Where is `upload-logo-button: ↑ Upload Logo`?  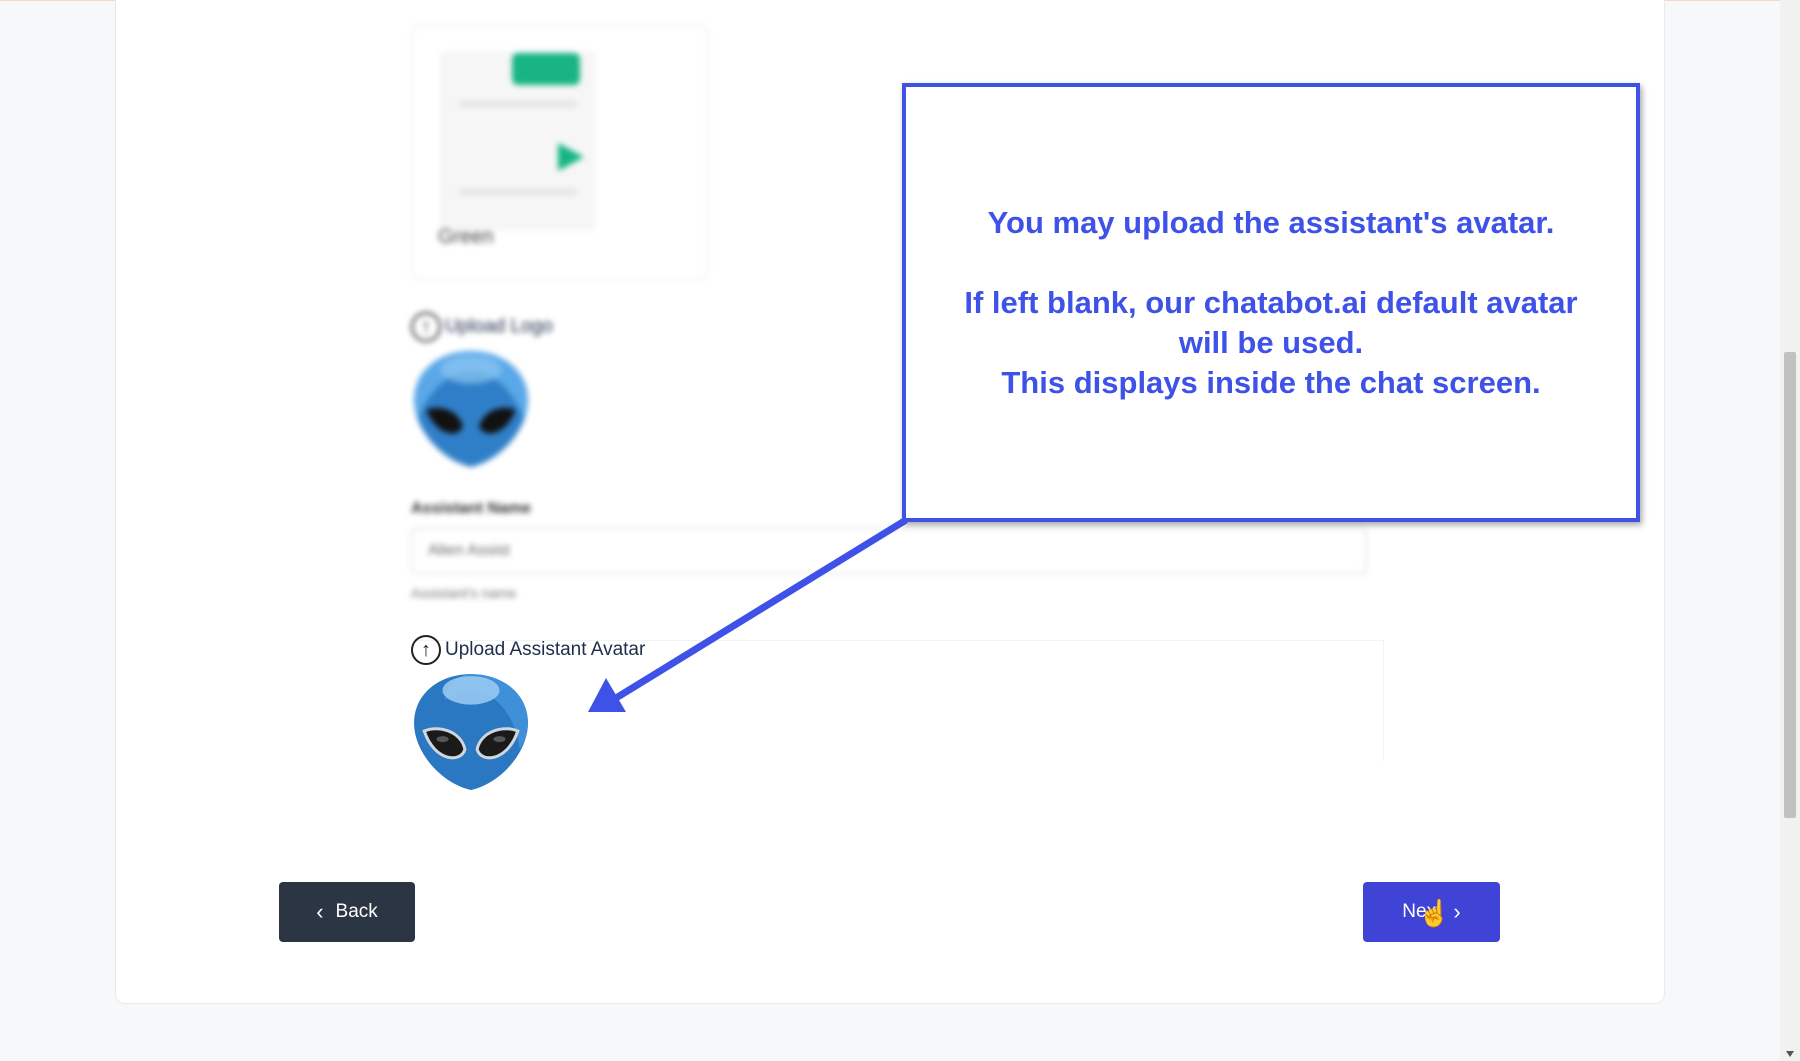 upload-logo-button: ↑ Upload Logo is located at coordinates (482, 327).